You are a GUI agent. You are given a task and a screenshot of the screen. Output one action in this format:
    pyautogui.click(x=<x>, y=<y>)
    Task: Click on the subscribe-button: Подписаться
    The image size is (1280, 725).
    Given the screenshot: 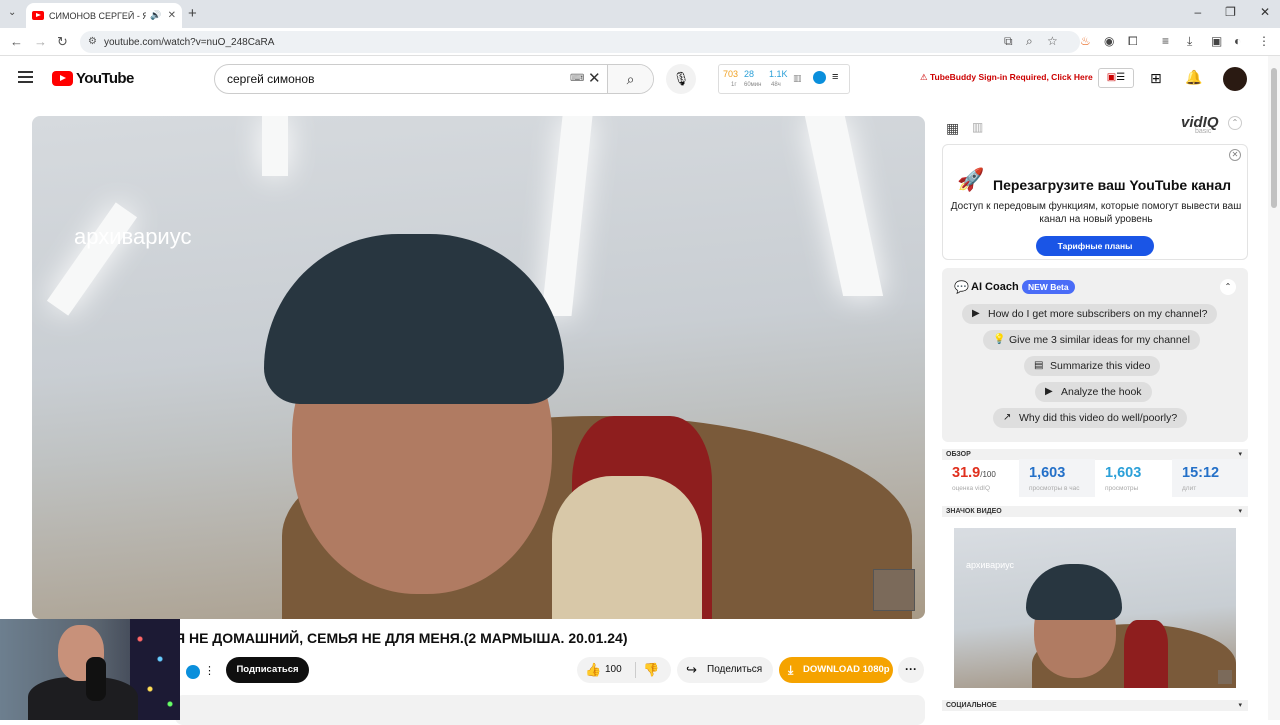 What is the action you would take?
    pyautogui.click(x=267, y=670)
    